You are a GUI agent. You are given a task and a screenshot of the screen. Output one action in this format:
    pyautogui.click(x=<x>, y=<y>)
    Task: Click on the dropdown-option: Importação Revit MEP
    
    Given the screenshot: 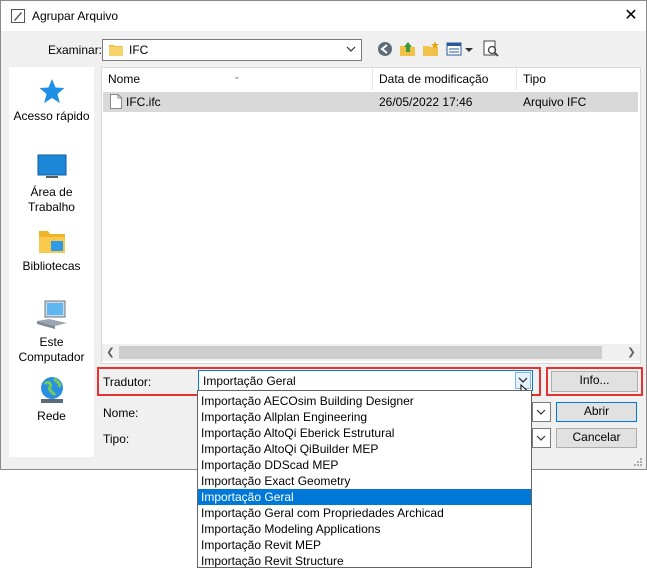 What is the action you would take?
    pyautogui.click(x=364, y=545)
    